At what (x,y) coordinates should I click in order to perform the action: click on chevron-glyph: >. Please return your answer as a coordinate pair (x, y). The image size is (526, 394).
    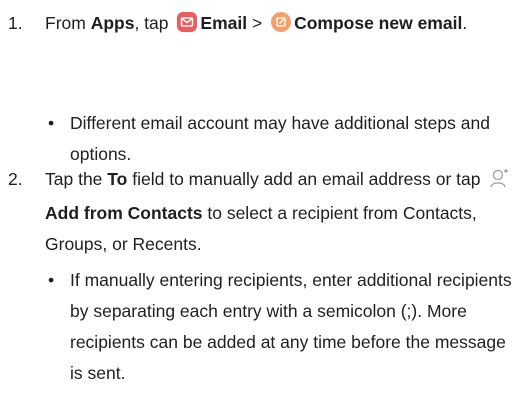
    Looking at the image, I should click on (257, 23).